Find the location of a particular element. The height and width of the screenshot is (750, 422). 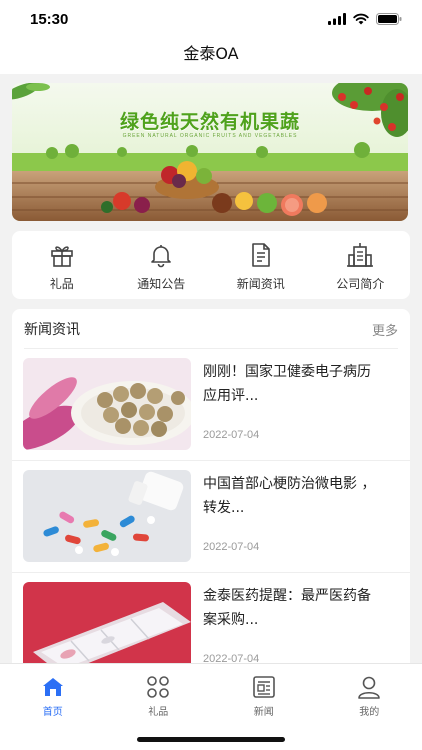

quick-item-company: 公司简介 is located at coordinates (361, 265).